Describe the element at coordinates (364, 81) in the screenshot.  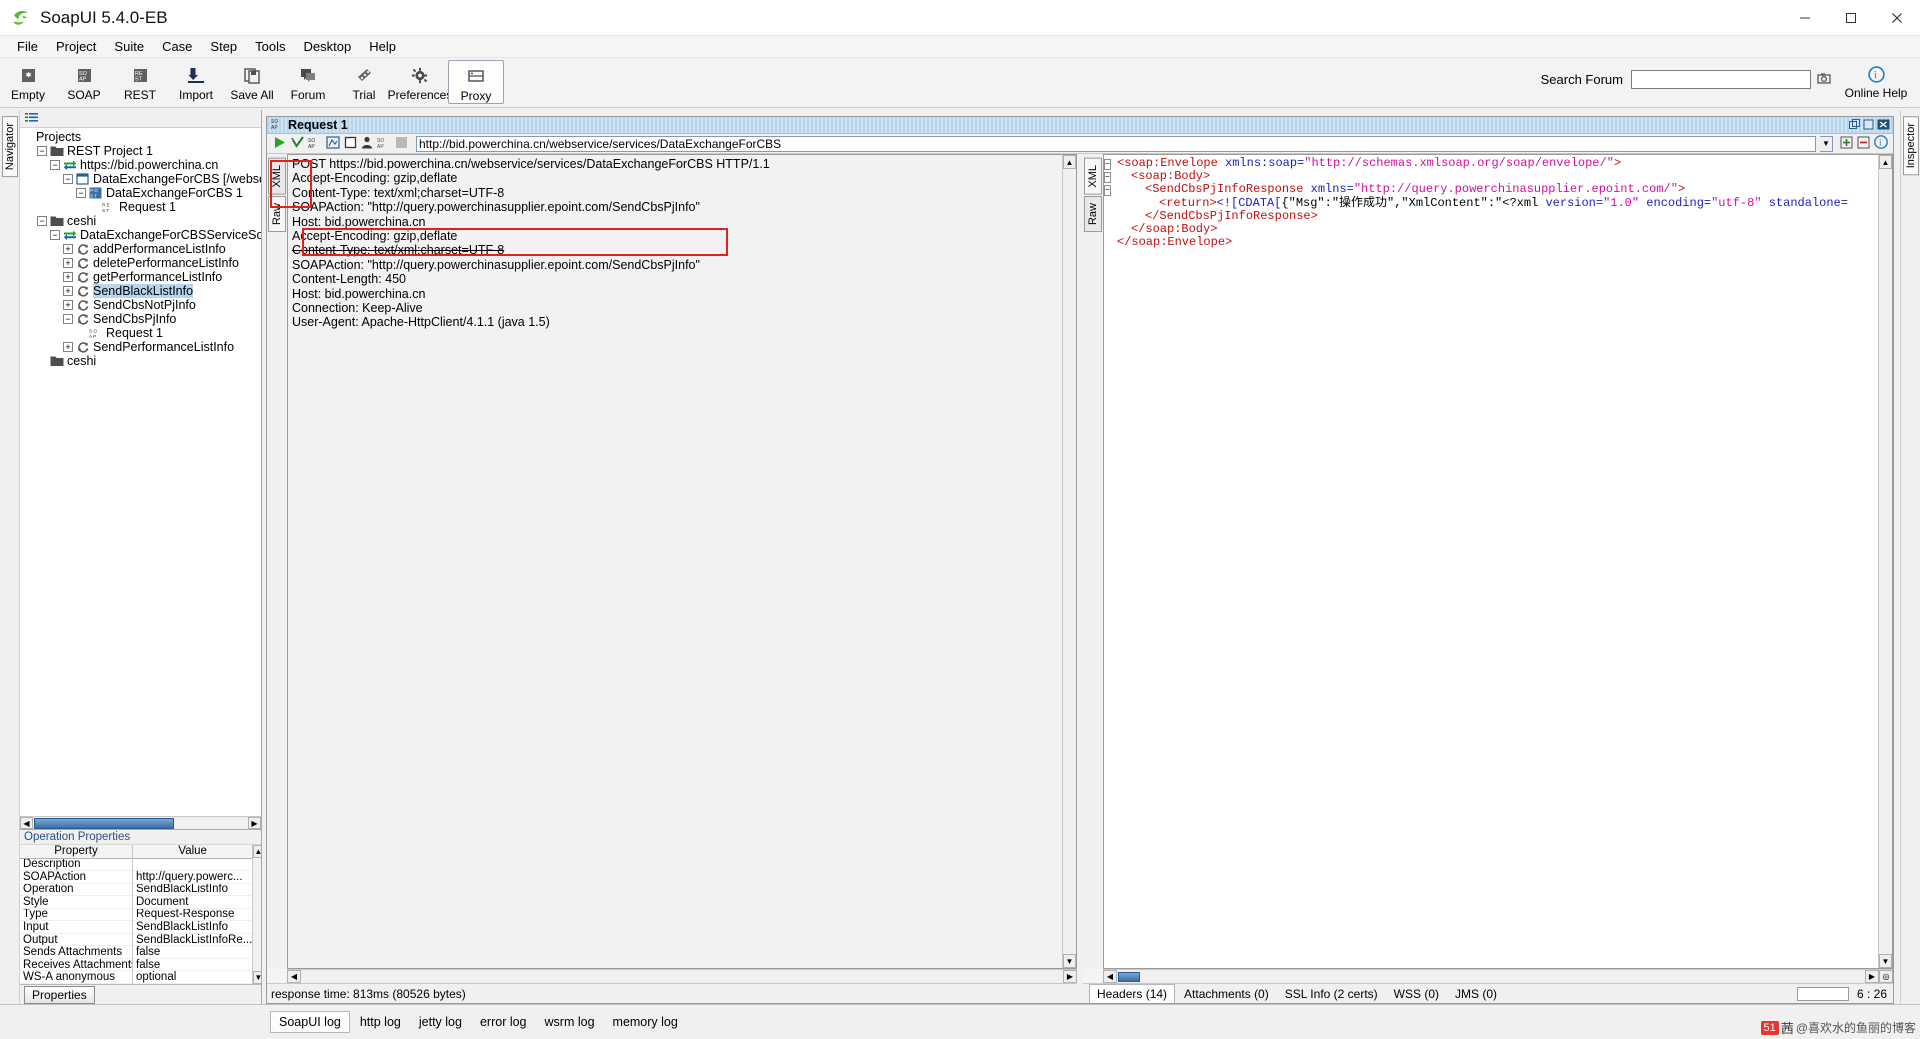
I see `toolbar-trial-button: Trial` at that location.